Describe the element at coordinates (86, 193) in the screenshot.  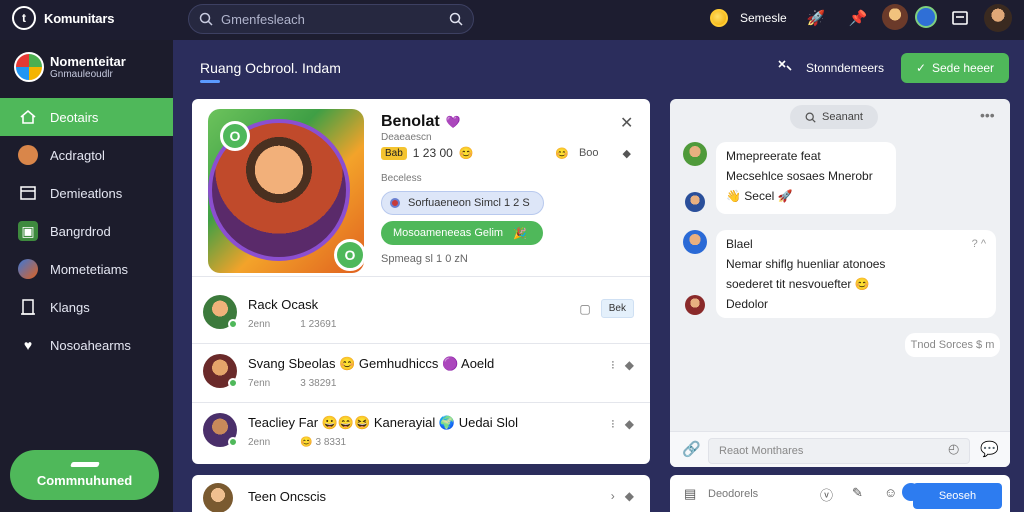
I see `sidebar-item-demieatlons: Demieatlons` at that location.